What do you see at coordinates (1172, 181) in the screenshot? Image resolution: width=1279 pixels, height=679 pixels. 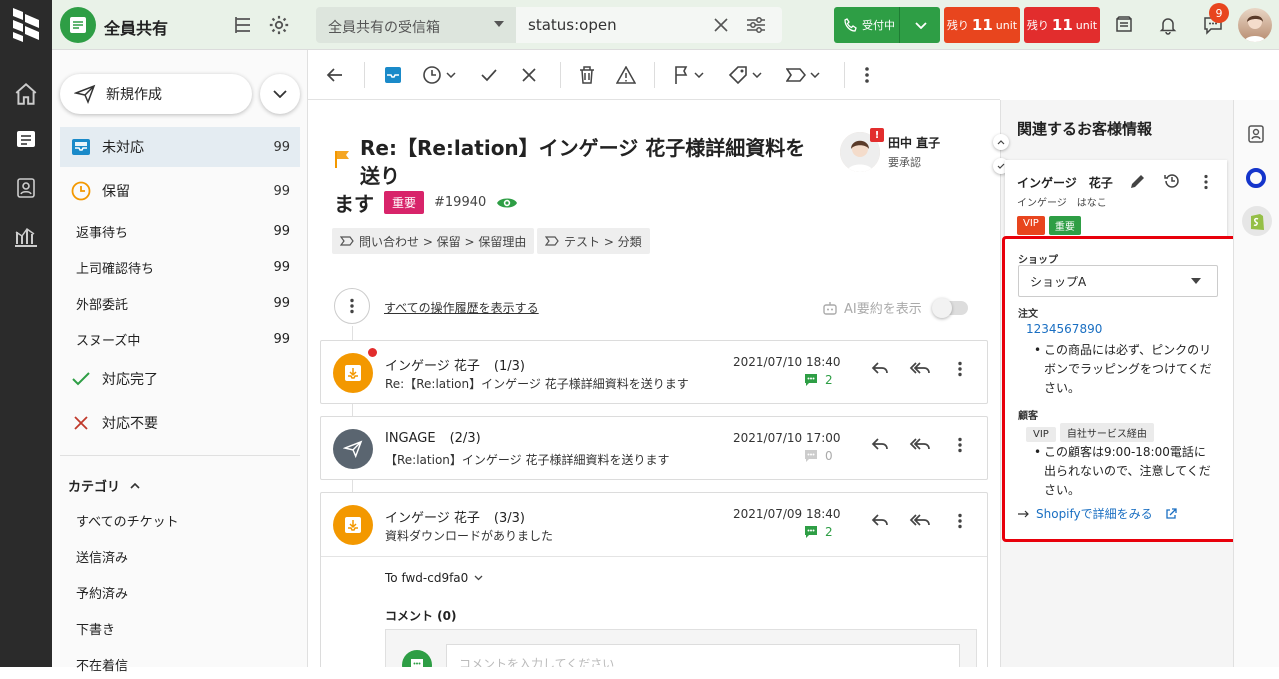 I see `history-icon` at bounding box center [1172, 181].